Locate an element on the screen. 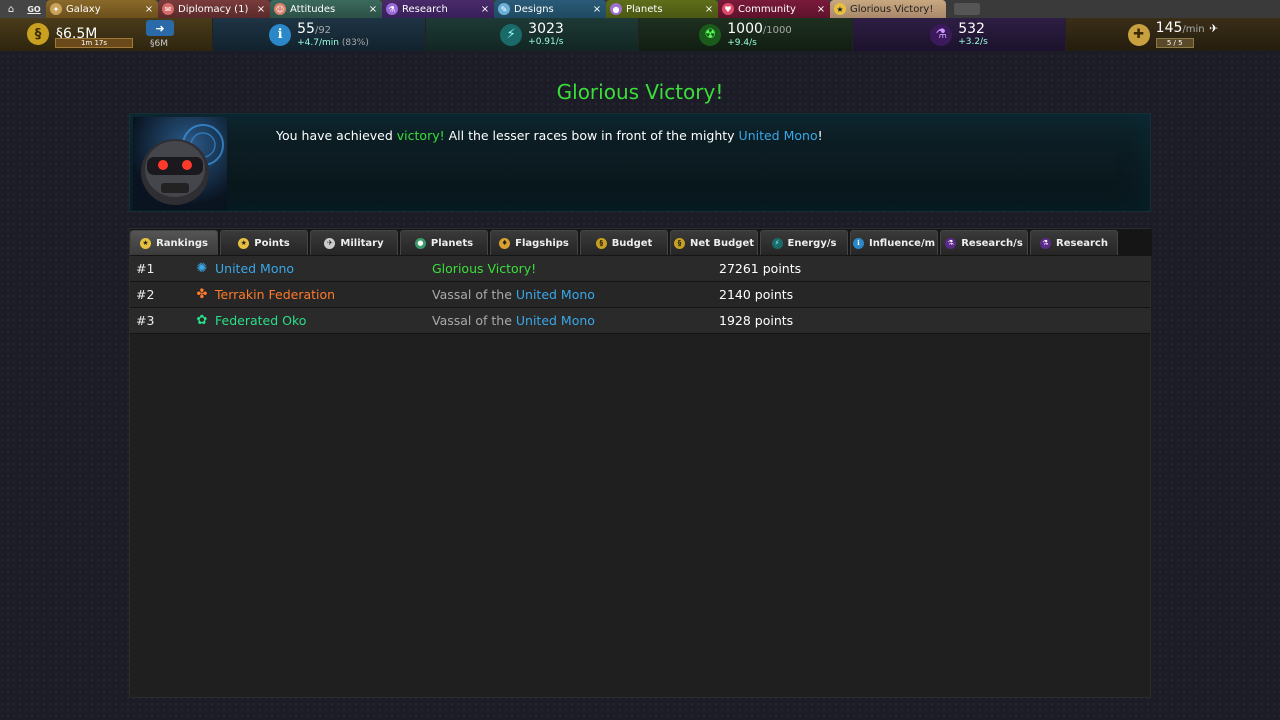  tab-net-budget: § Net Budget is located at coordinates (714, 242).